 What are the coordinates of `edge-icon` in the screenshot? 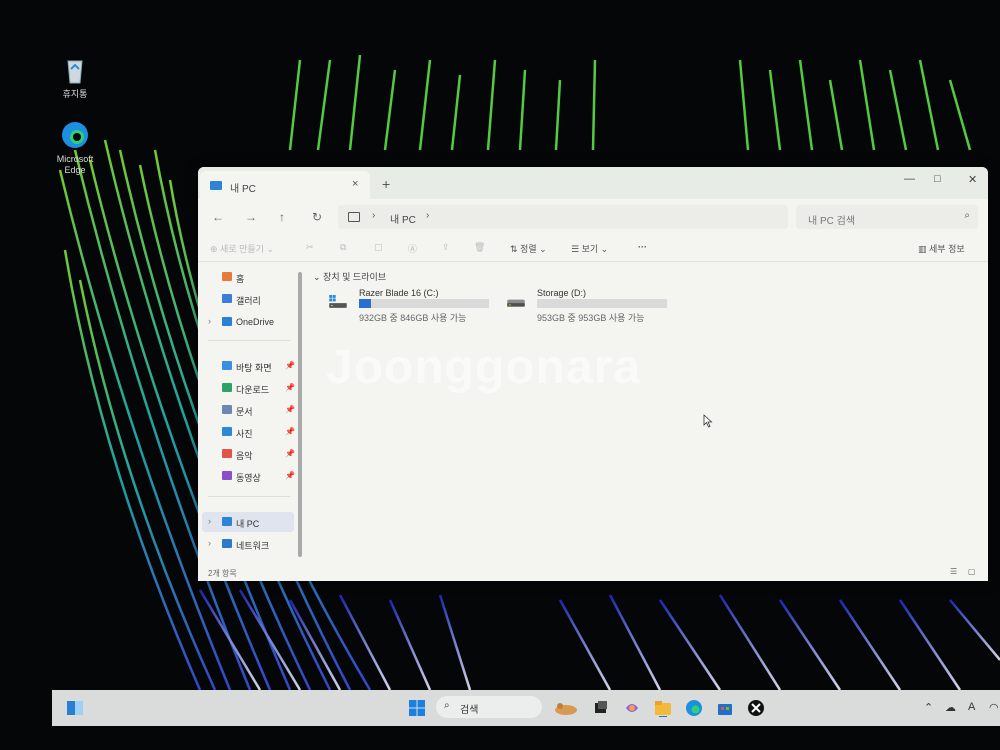 It's located at (694, 708).